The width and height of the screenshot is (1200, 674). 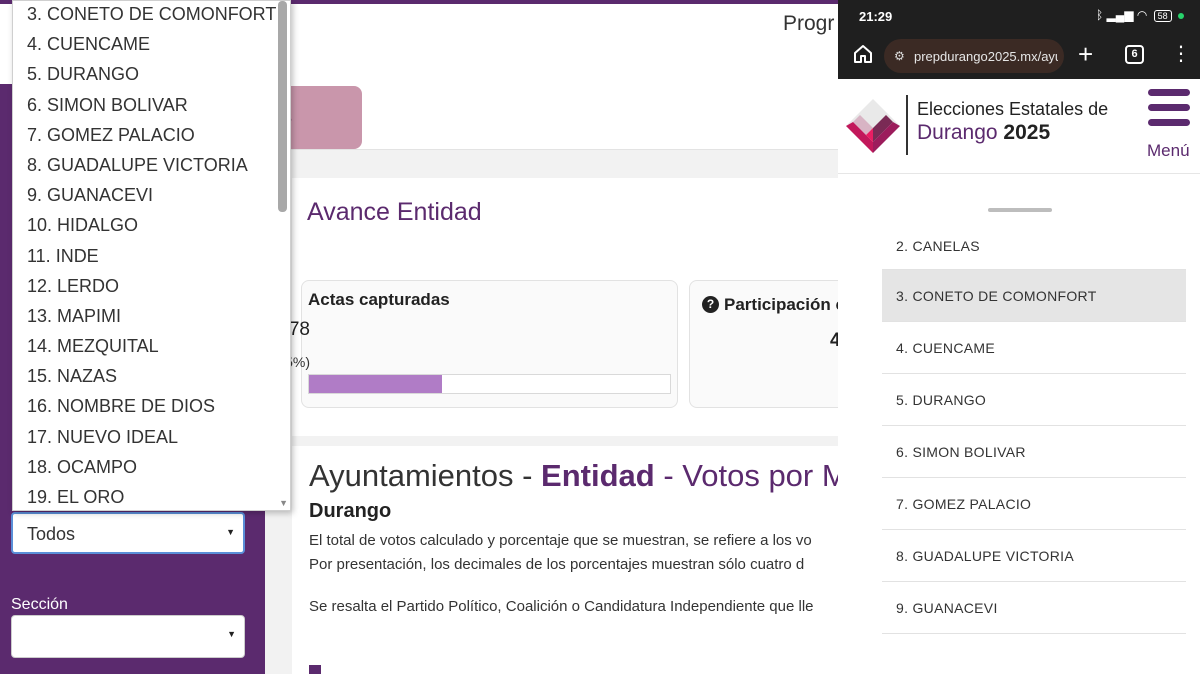 What do you see at coordinates (145, 496) in the screenshot?
I see `dropdown-option: 19. EL ORO` at bounding box center [145, 496].